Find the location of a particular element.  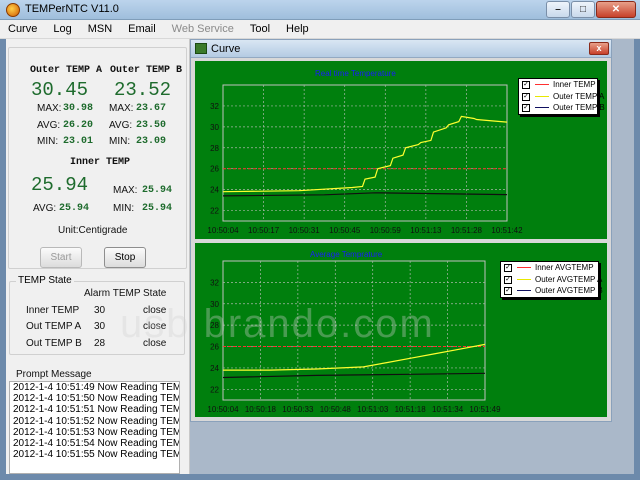

legend-label: Outer TEMP B is located at coordinates (579, 107).